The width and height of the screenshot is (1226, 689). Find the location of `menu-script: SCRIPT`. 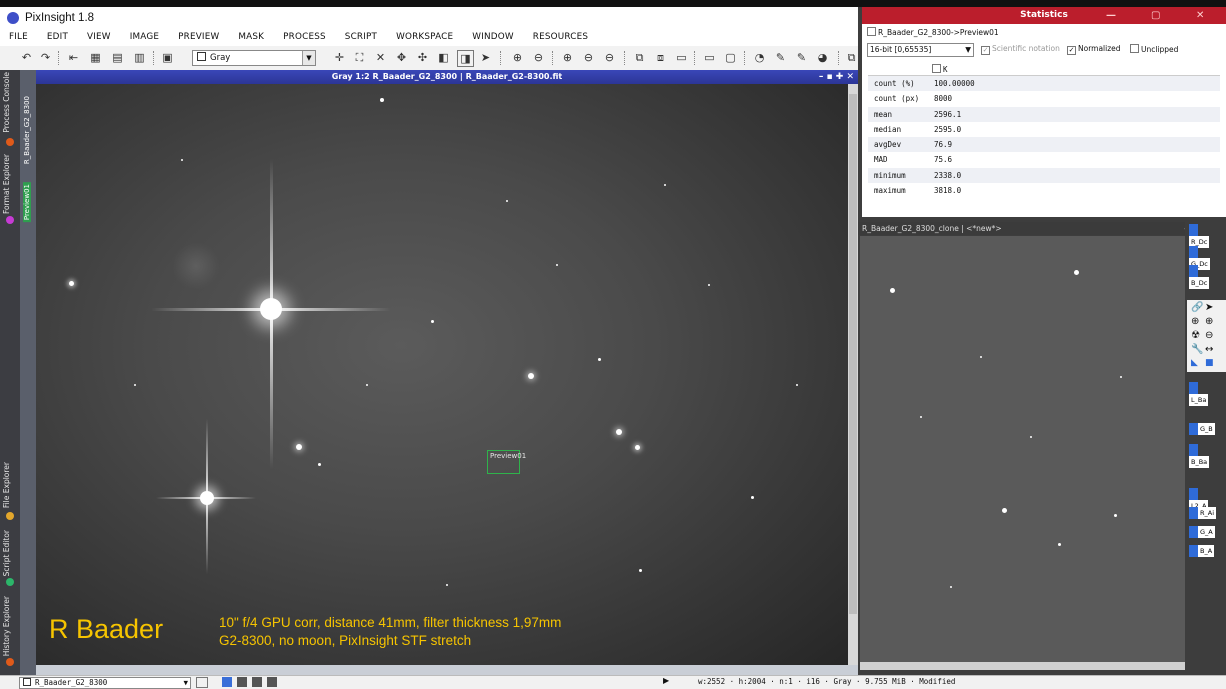

menu-script: SCRIPT is located at coordinates (361, 37).